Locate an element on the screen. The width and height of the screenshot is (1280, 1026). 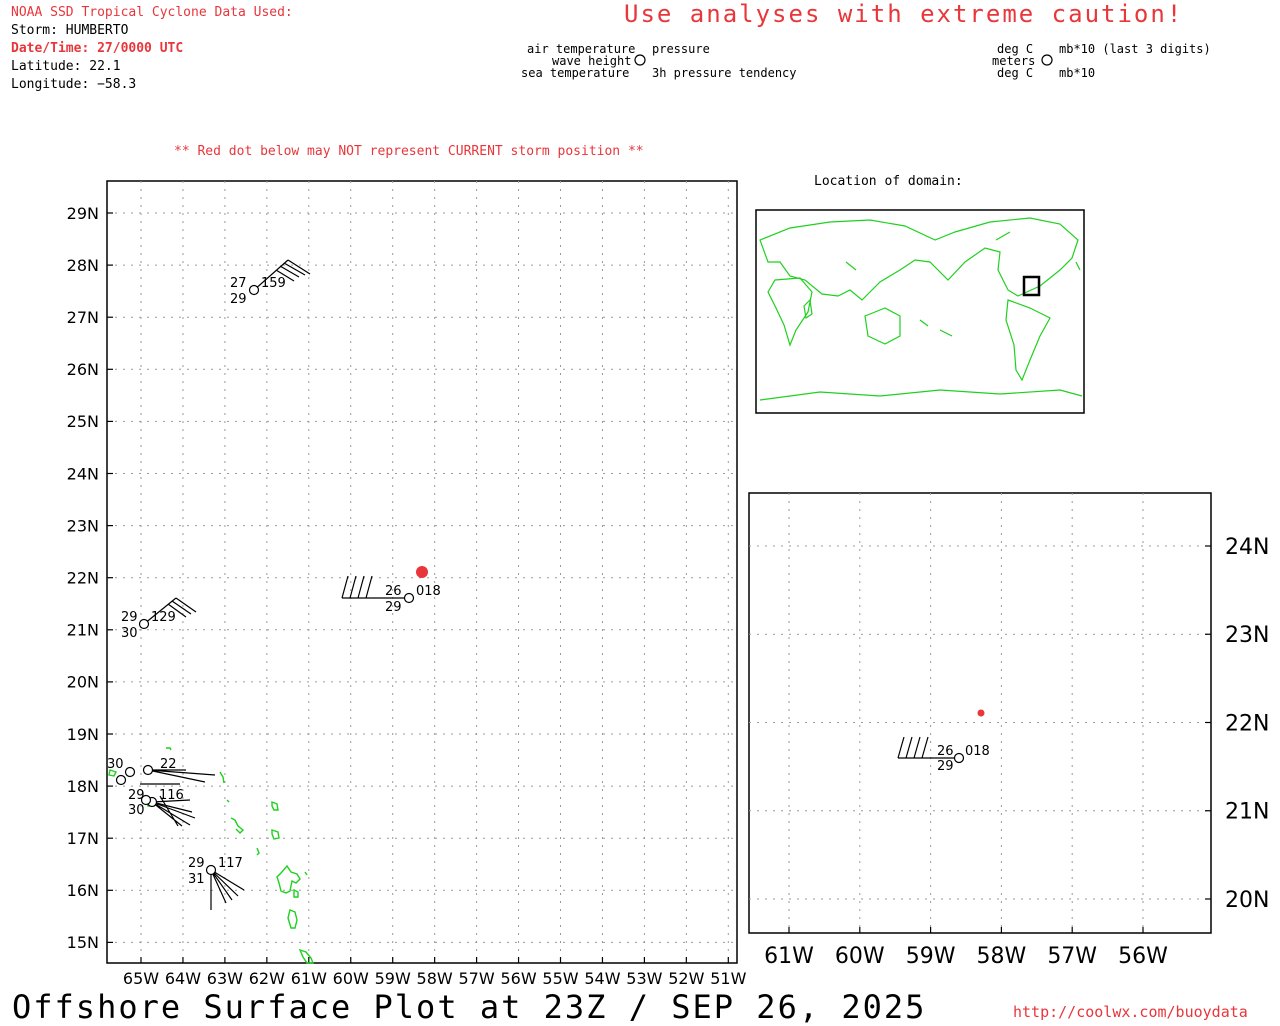
lon-label: 54W is located at coordinates (602, 978).